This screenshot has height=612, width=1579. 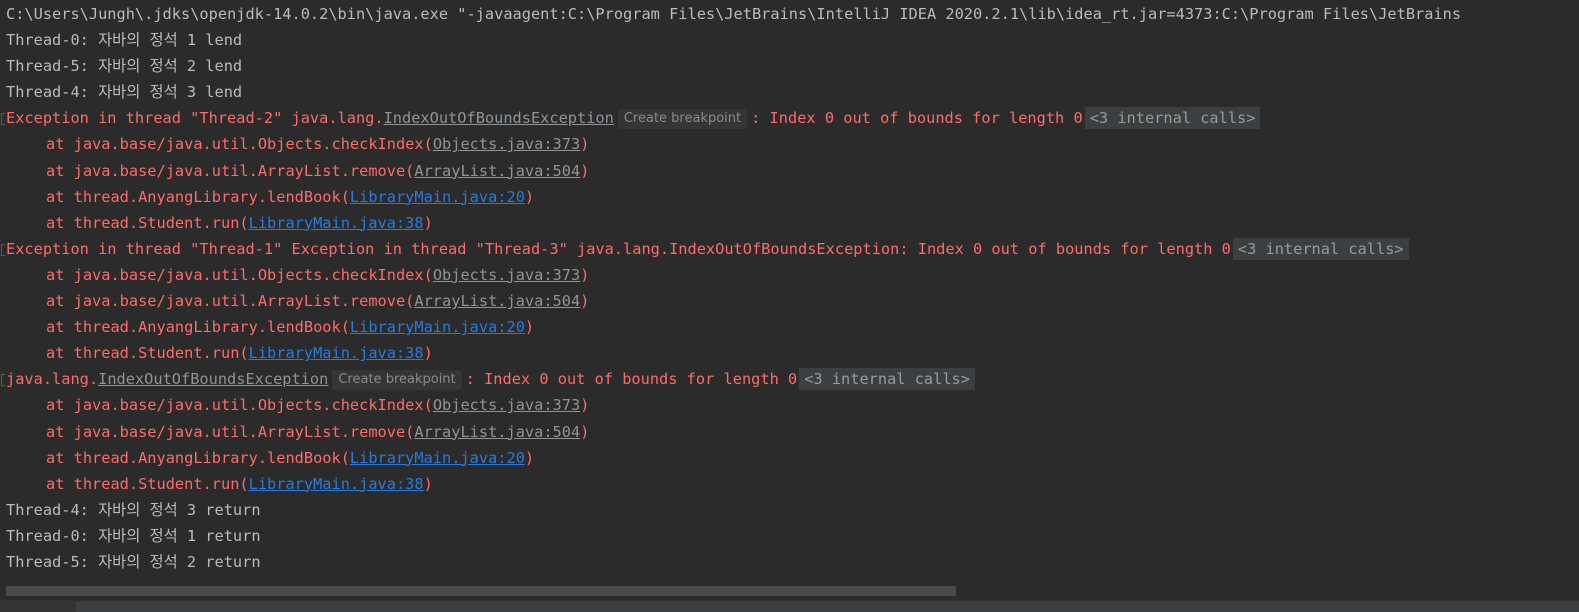 What do you see at coordinates (124, 40) in the screenshot?
I see `output-text: Thread-0: 자바의 정석 1 lend` at bounding box center [124, 40].